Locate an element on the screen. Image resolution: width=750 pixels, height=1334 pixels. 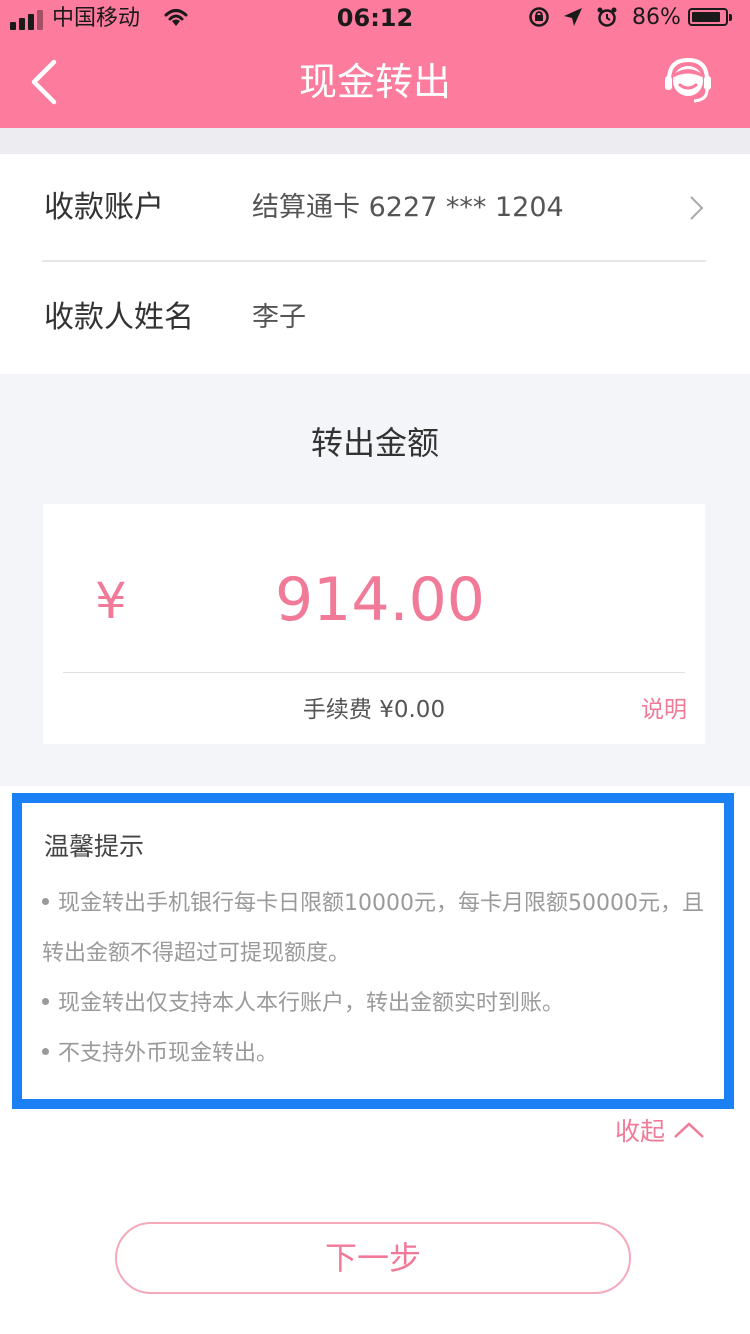
card-divider is located at coordinates (374, 672).